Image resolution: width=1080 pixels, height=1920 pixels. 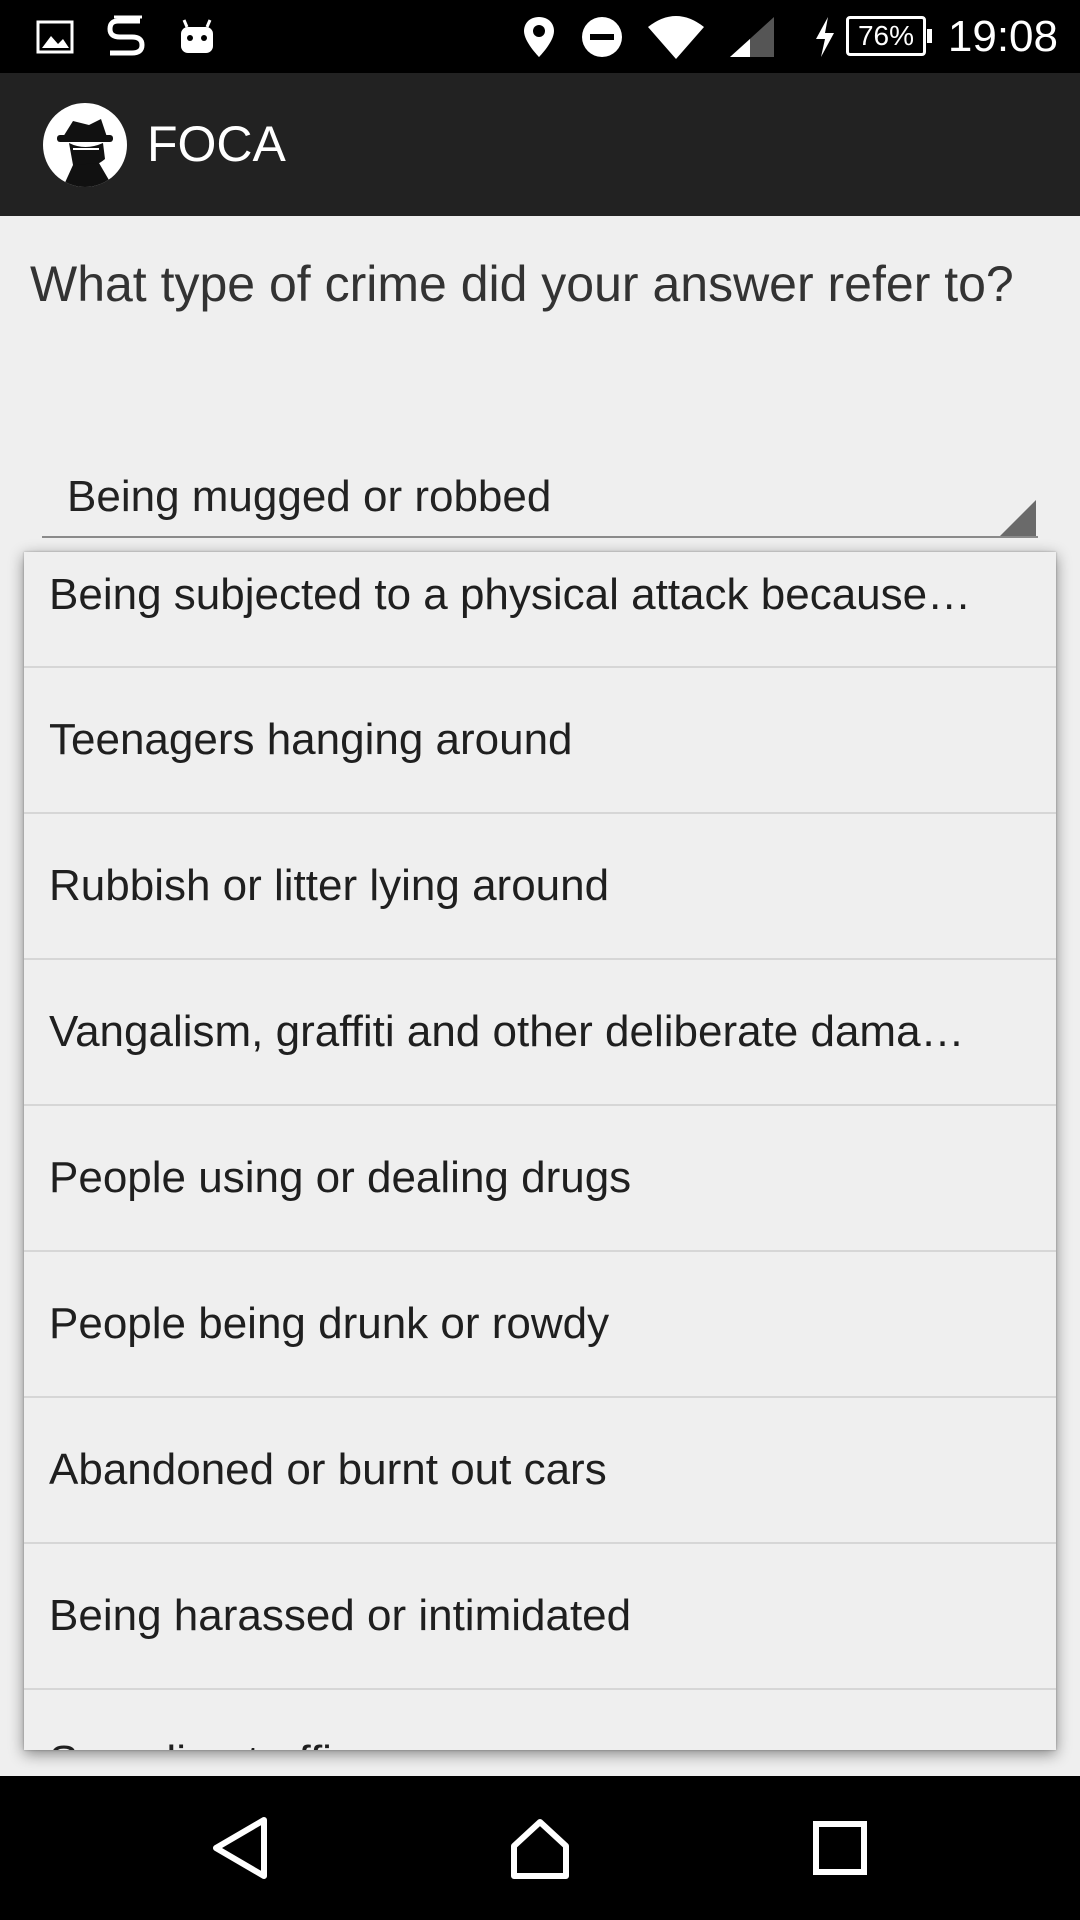 I want to click on status-bar: 76% 19:08, so click(x=540, y=36).